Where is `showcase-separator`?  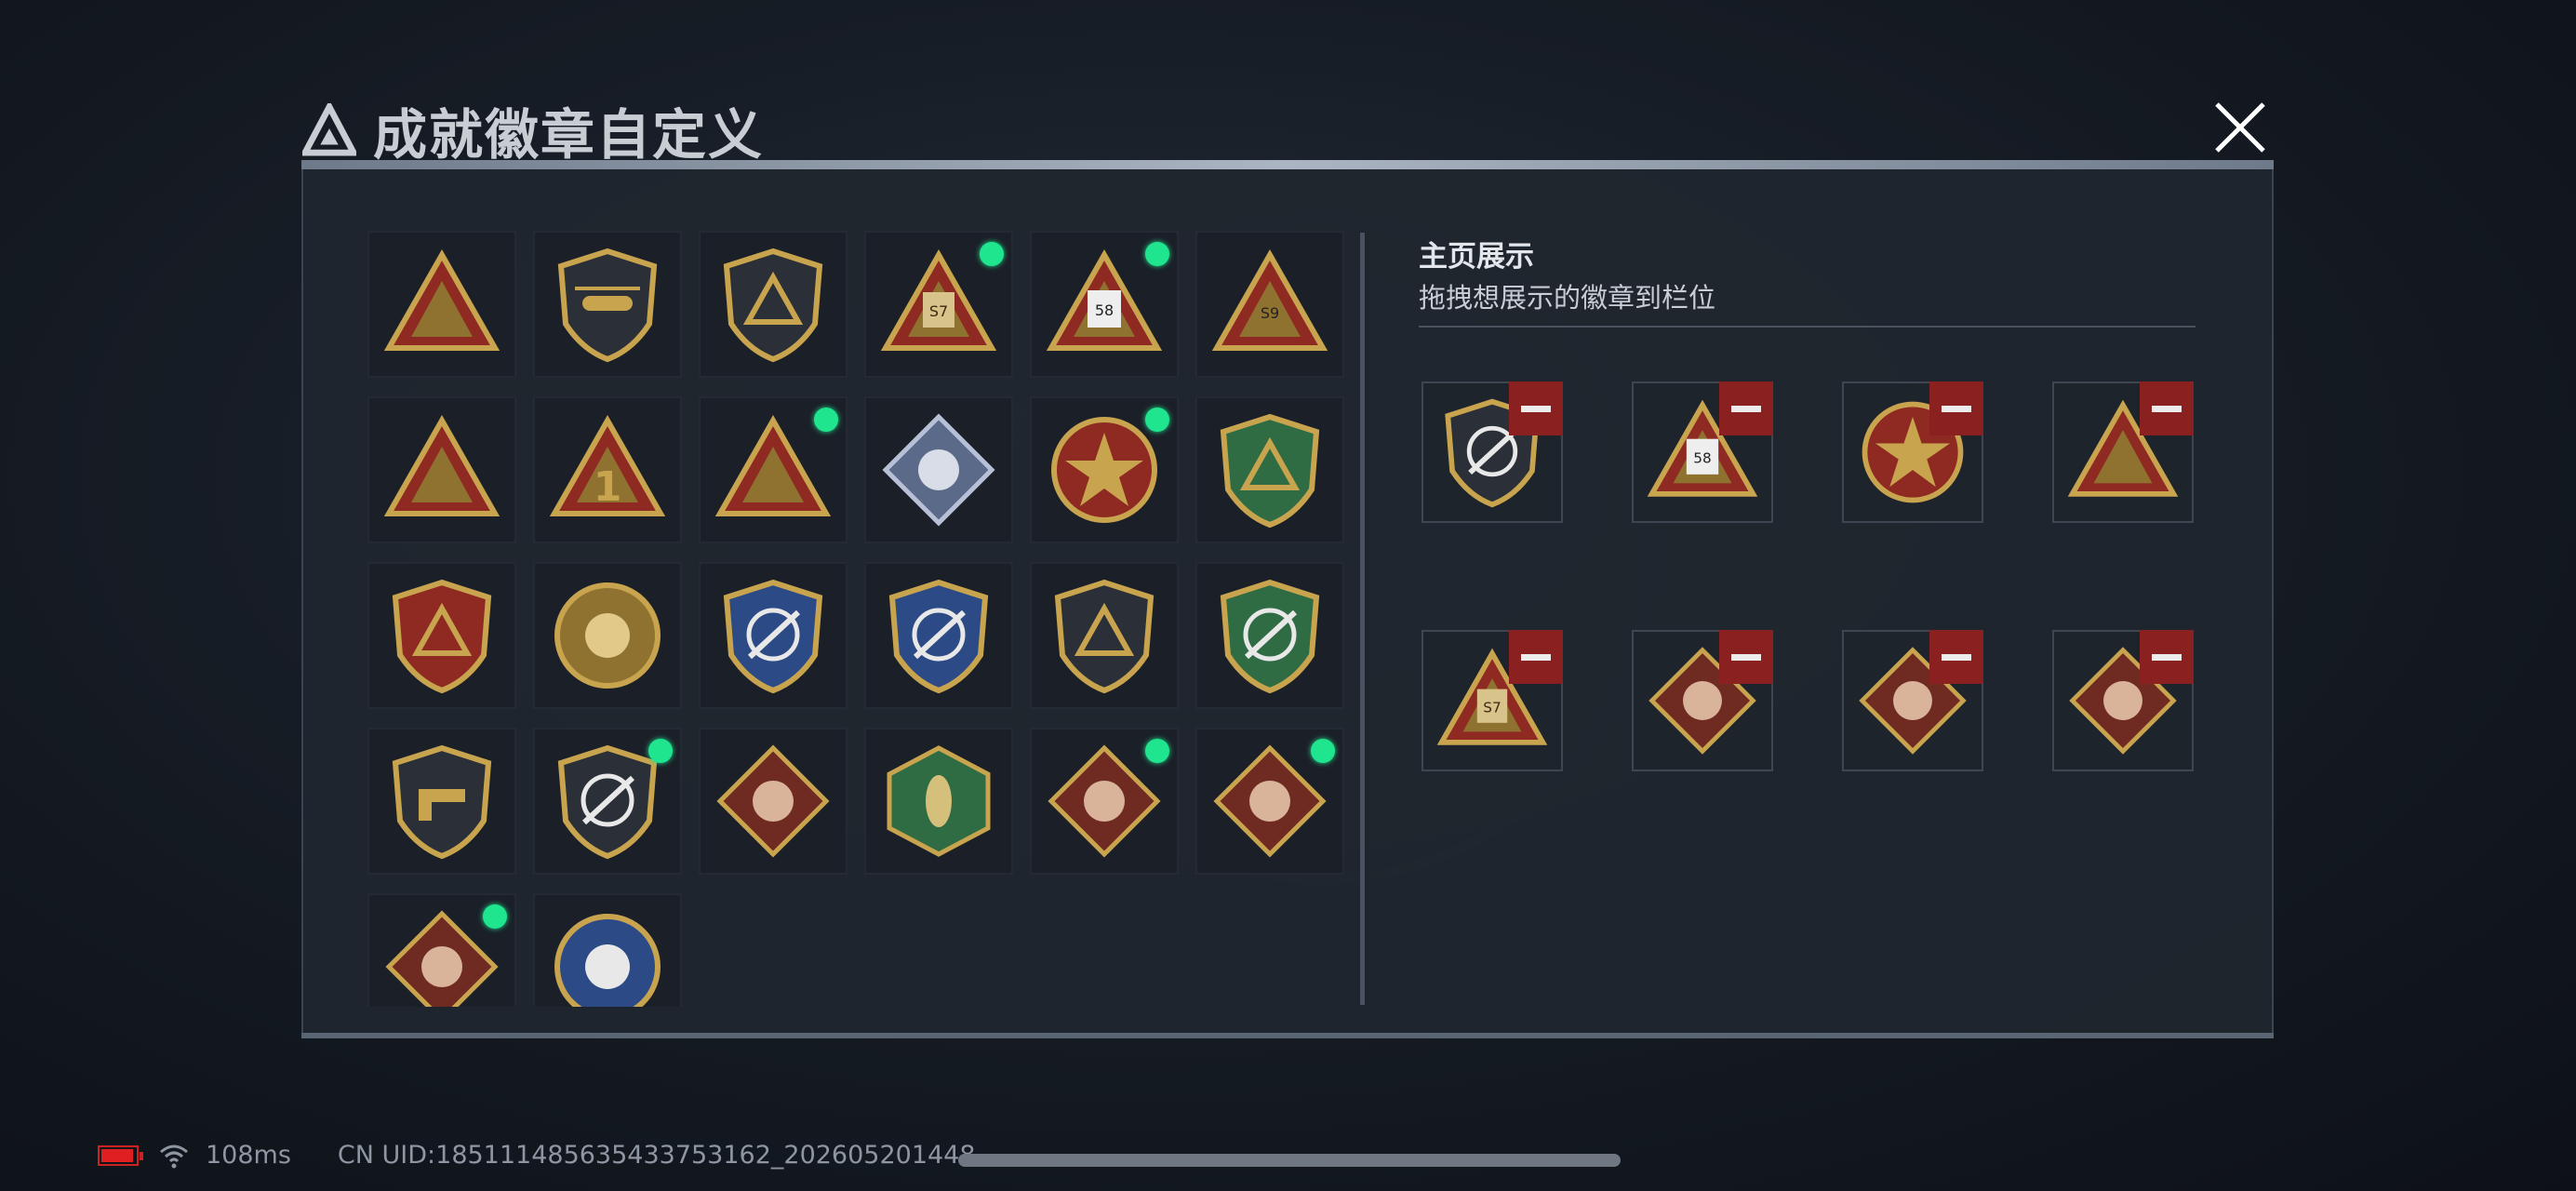
showcase-separator is located at coordinates (1807, 327).